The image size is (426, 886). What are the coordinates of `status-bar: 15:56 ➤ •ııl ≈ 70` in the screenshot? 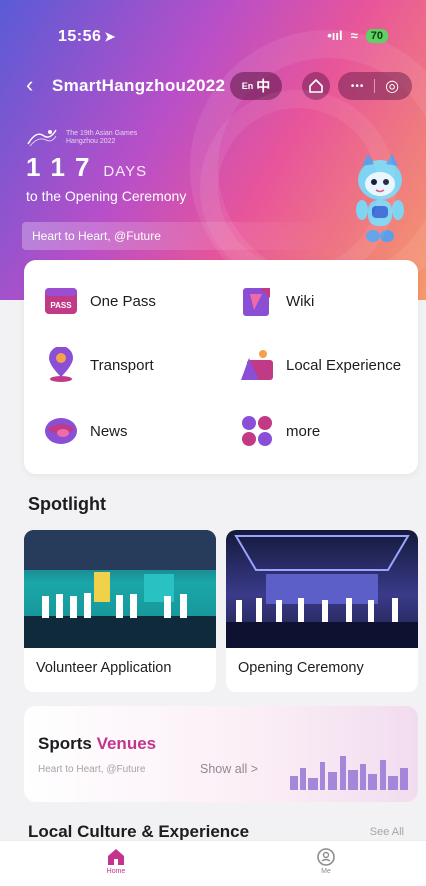 It's located at (213, 38).